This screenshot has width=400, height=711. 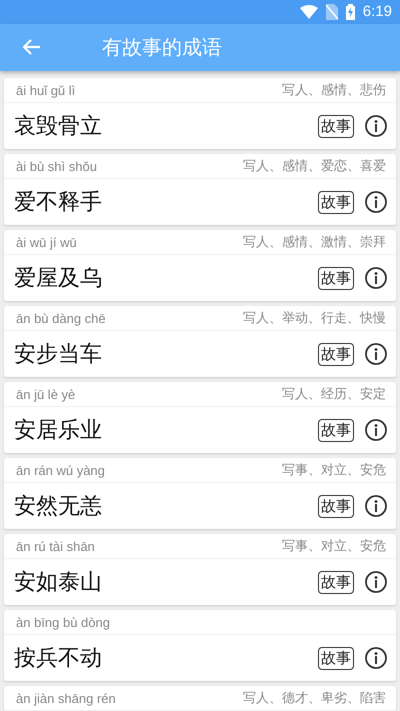 I want to click on status-time: 6:19, so click(x=377, y=11).